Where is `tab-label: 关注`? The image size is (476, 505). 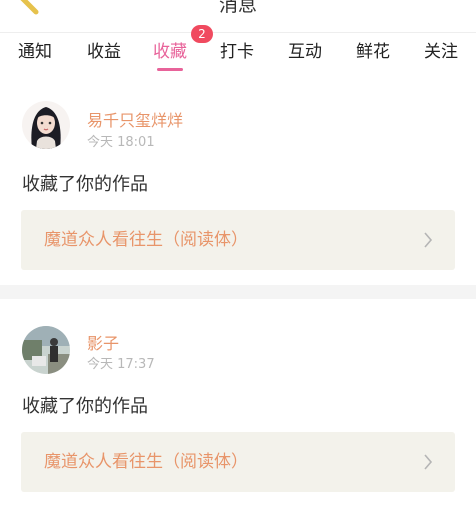
tab-label: 关注 is located at coordinates (441, 52).